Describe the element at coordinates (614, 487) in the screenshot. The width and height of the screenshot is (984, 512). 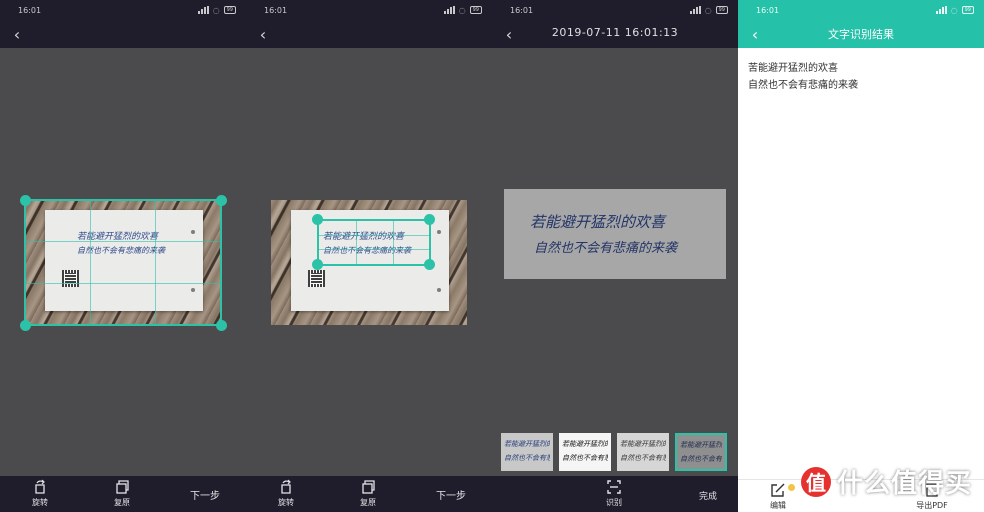
I see `scan-text-icon` at that location.